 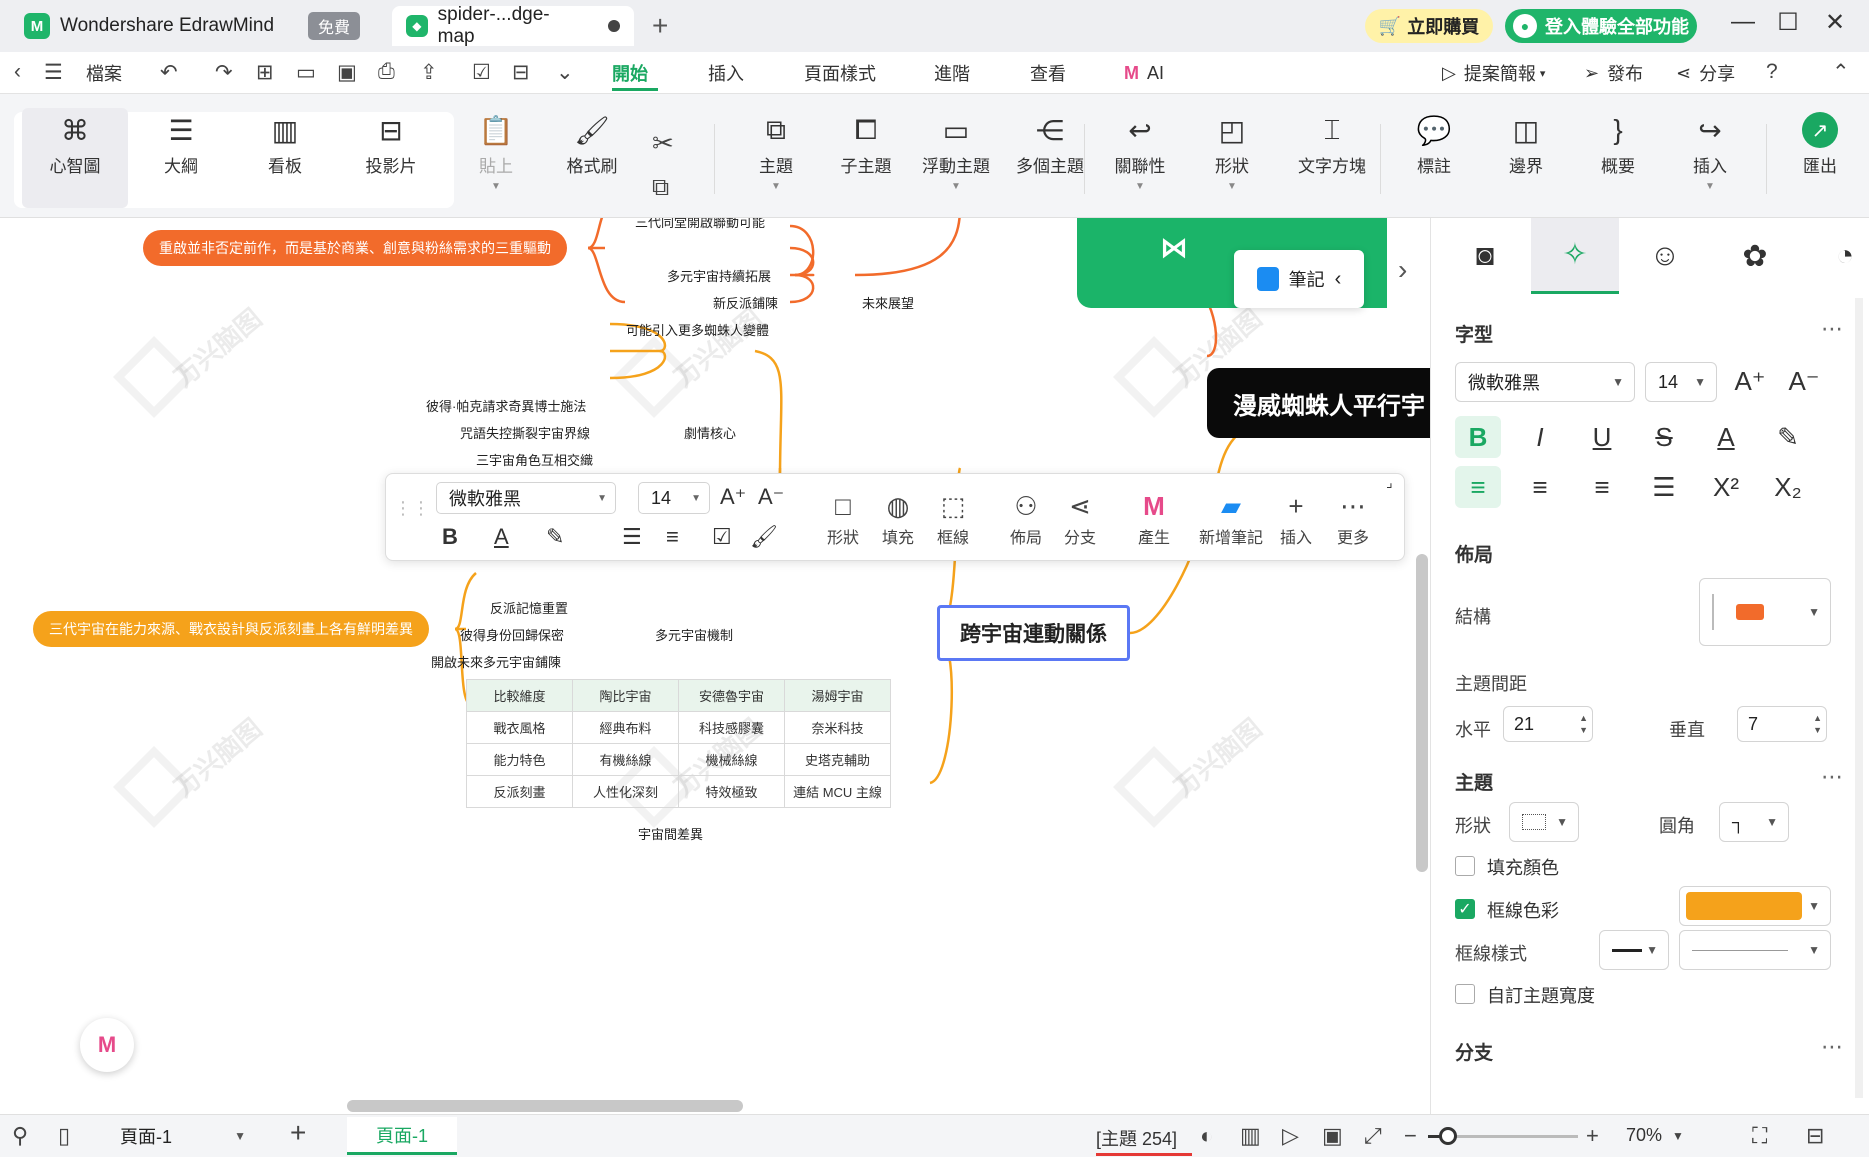 What do you see at coordinates (953, 518) in the screenshot?
I see `float-border-button: ⬚ 框線` at bounding box center [953, 518].